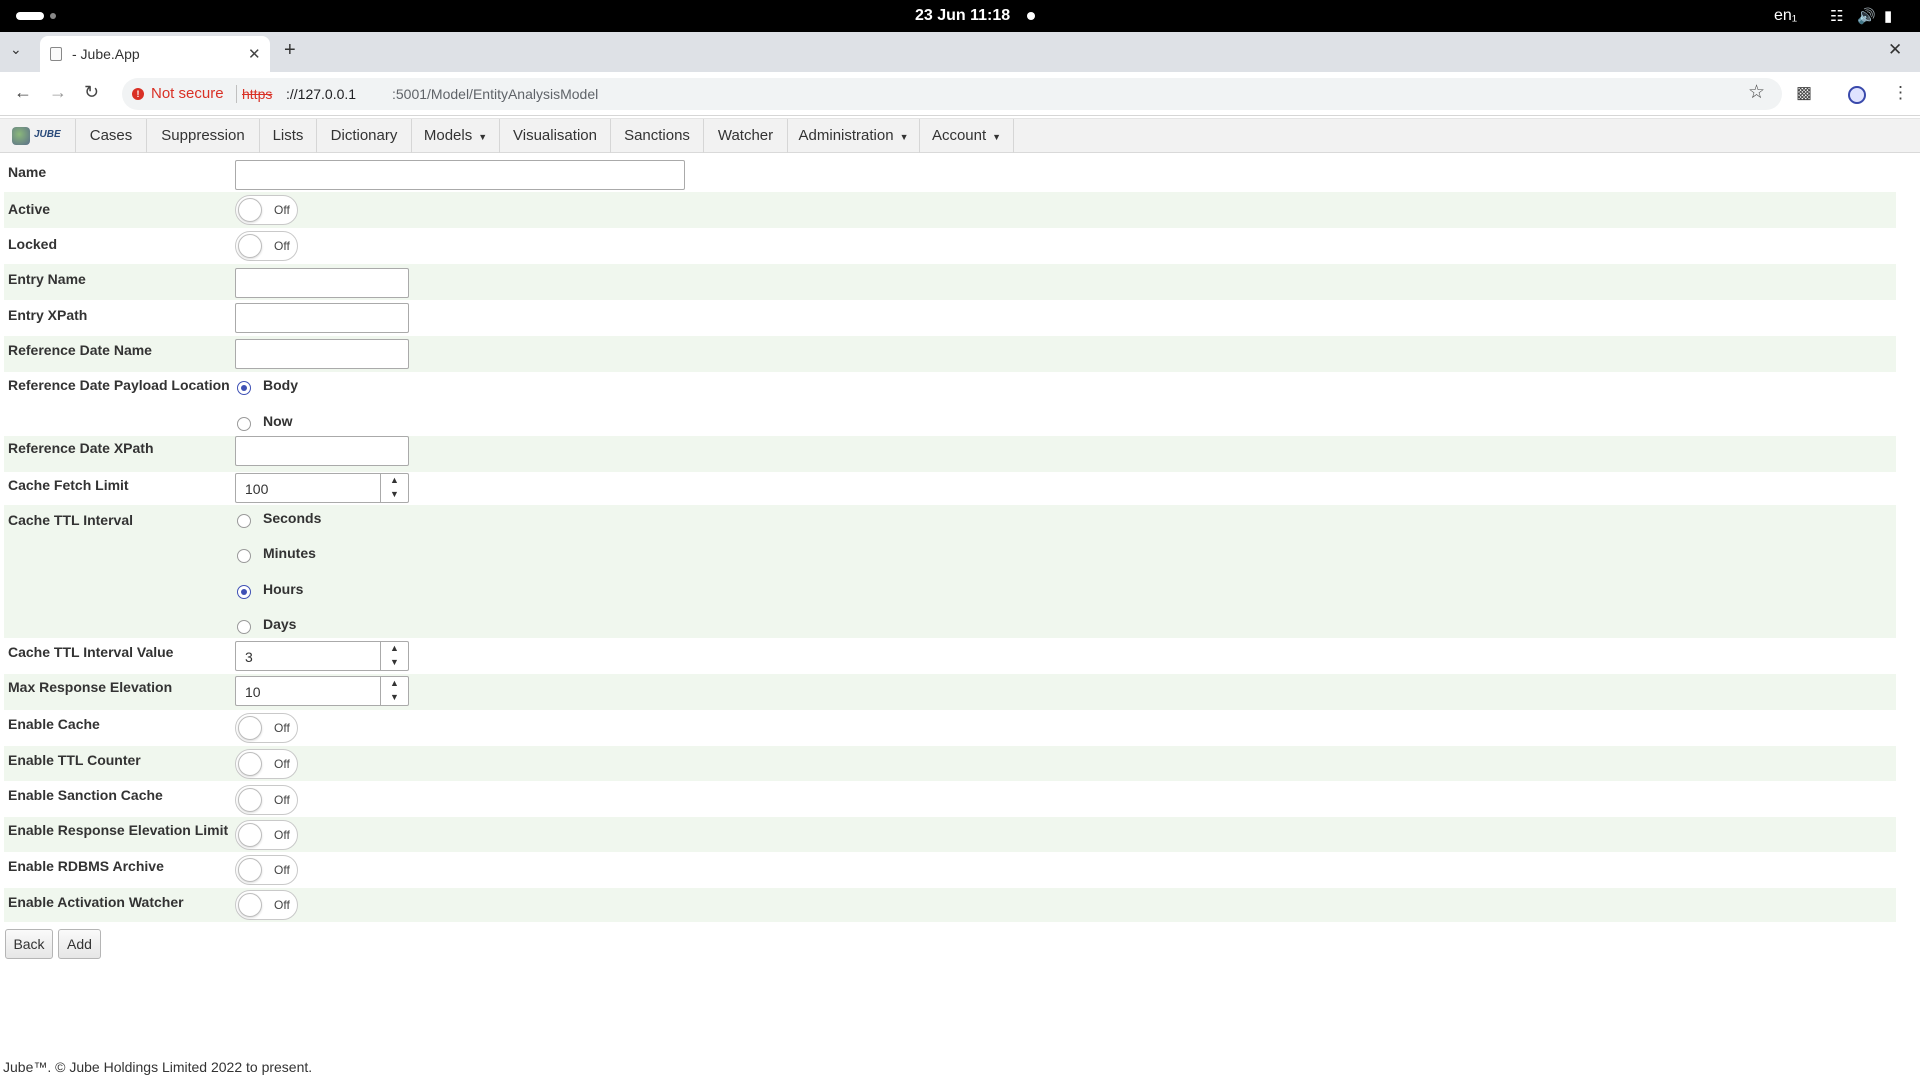 The height and width of the screenshot is (1080, 1920). What do you see at coordinates (1895, 50) in the screenshot?
I see `window-close-icon: ✕` at bounding box center [1895, 50].